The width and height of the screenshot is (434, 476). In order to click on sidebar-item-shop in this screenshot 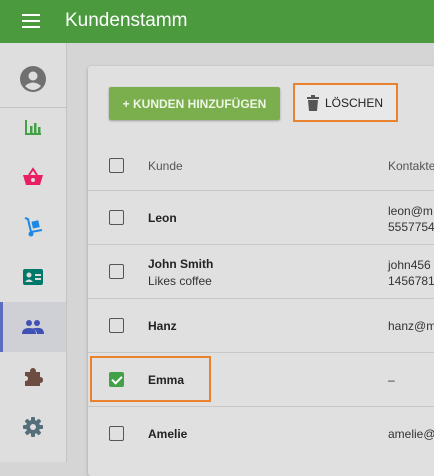, I will do `click(33, 177)`.